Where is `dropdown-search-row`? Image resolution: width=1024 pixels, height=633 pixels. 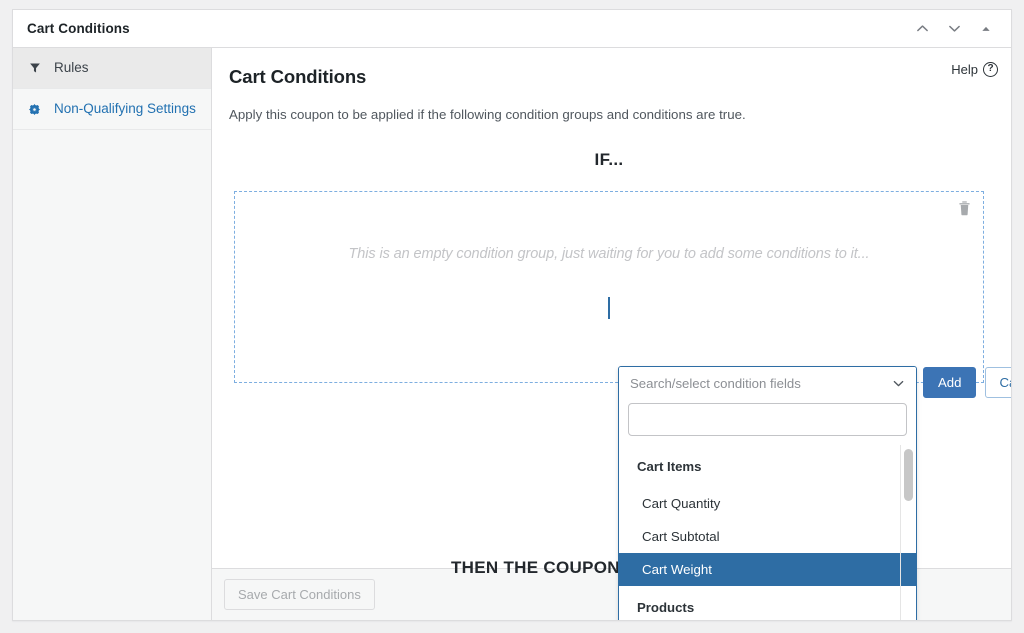
dropdown-search-row is located at coordinates (767, 422).